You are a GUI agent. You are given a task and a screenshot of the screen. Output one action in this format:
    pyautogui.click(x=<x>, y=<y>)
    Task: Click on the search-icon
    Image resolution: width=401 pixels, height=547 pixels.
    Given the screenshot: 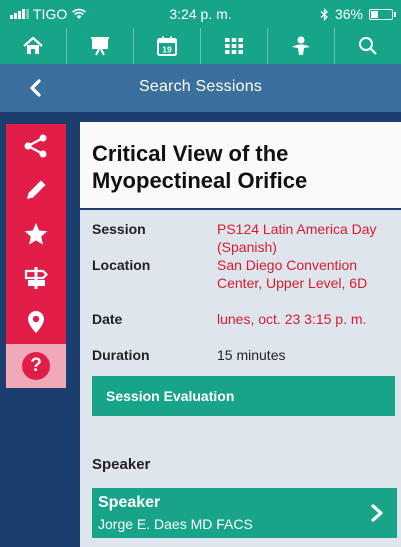 What is the action you would take?
    pyautogui.click(x=368, y=46)
    